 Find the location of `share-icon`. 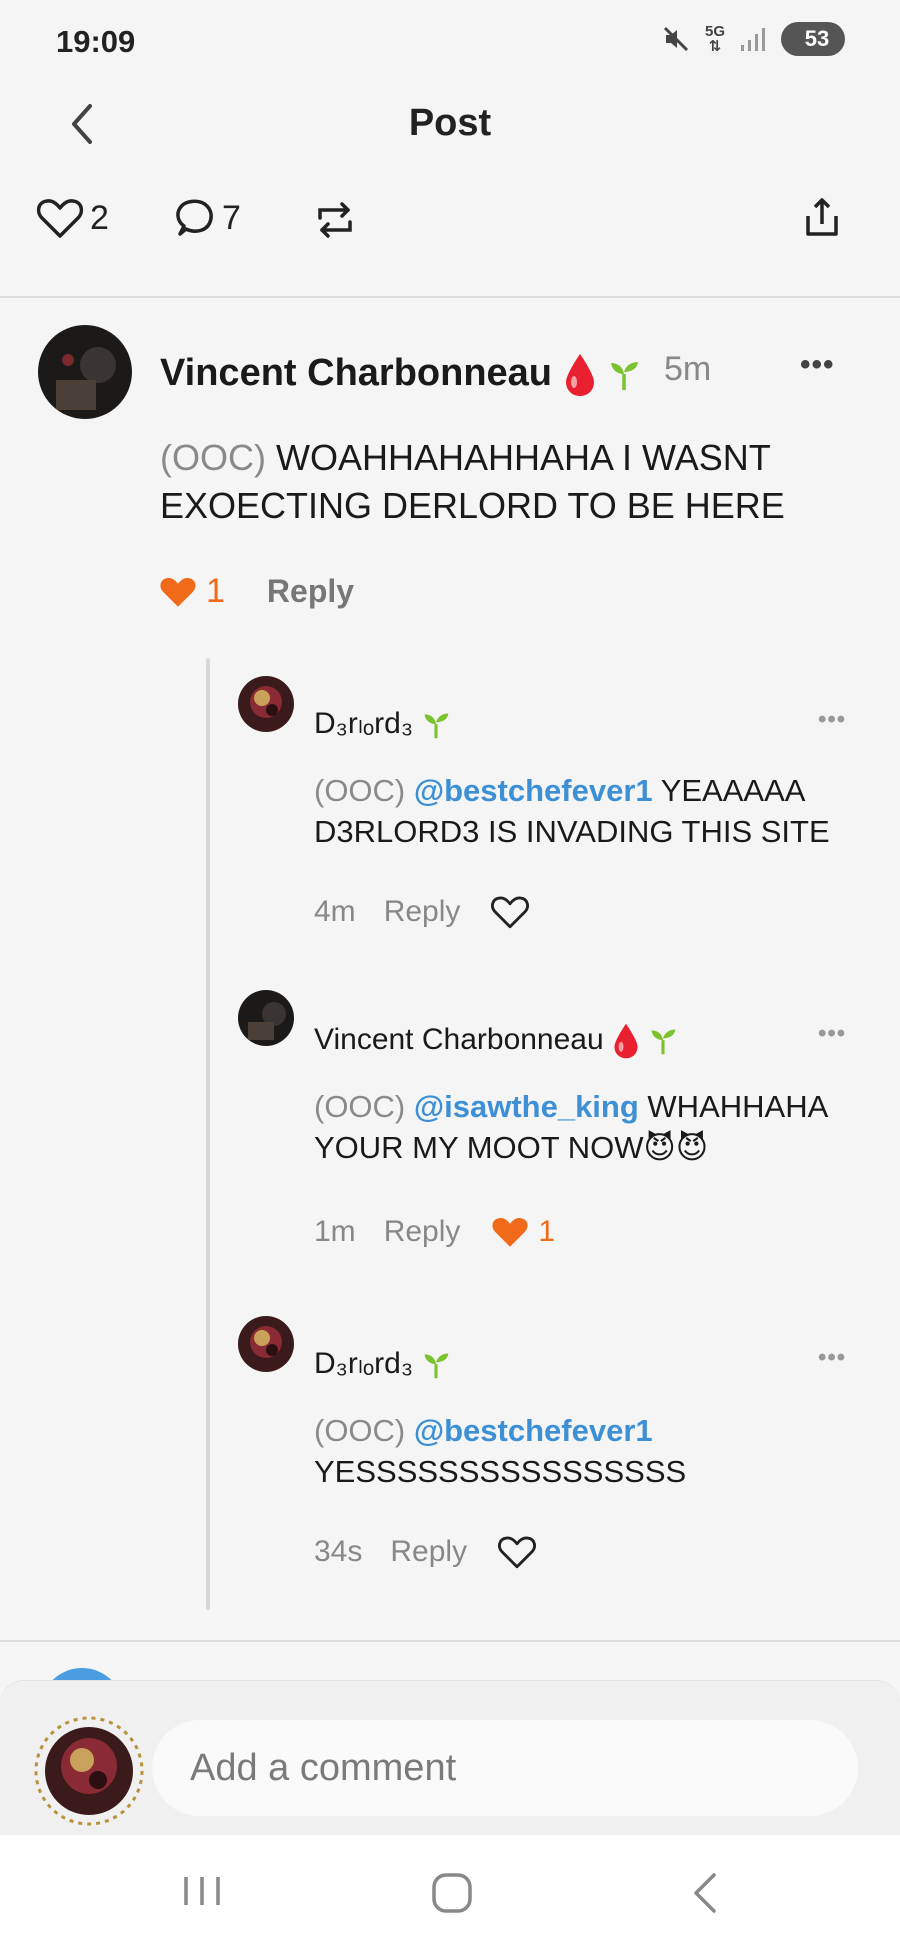

share-icon is located at coordinates (822, 217).